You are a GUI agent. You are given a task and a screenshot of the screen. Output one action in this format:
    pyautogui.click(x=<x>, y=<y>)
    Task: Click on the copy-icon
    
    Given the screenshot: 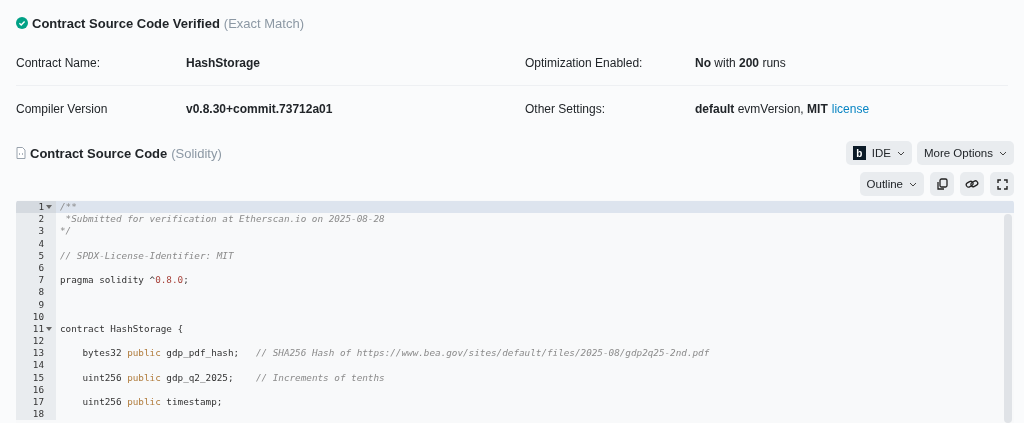 What is the action you would take?
    pyautogui.click(x=942, y=184)
    